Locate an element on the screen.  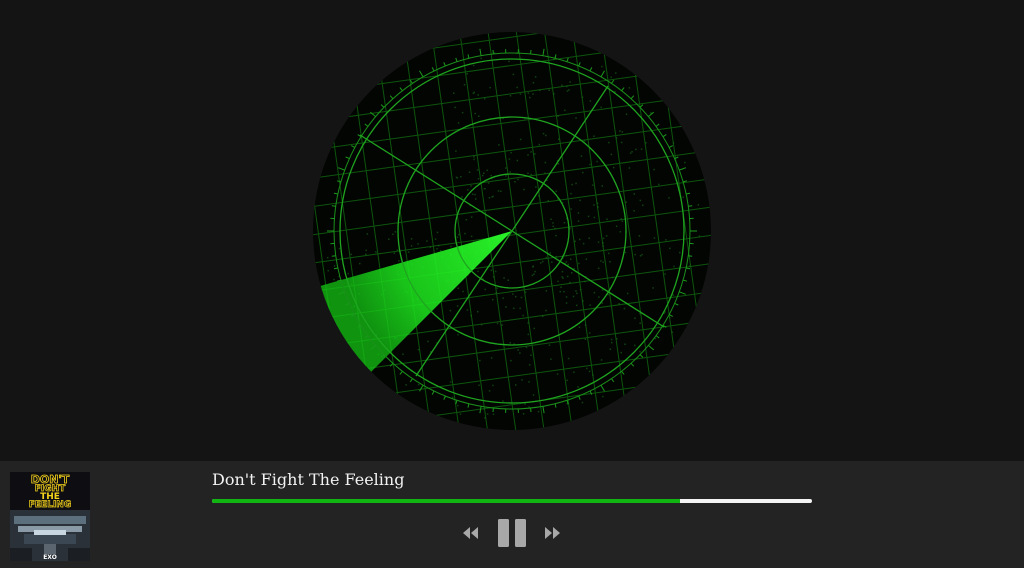
progress-bar is located at coordinates (512, 501).